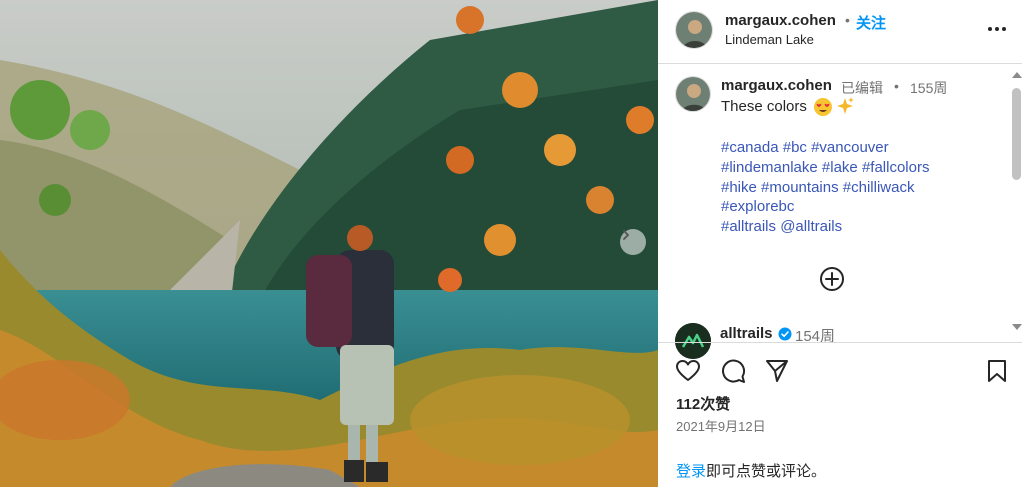  What do you see at coordinates (997, 29) in the screenshot?
I see `more-options-icon` at bounding box center [997, 29].